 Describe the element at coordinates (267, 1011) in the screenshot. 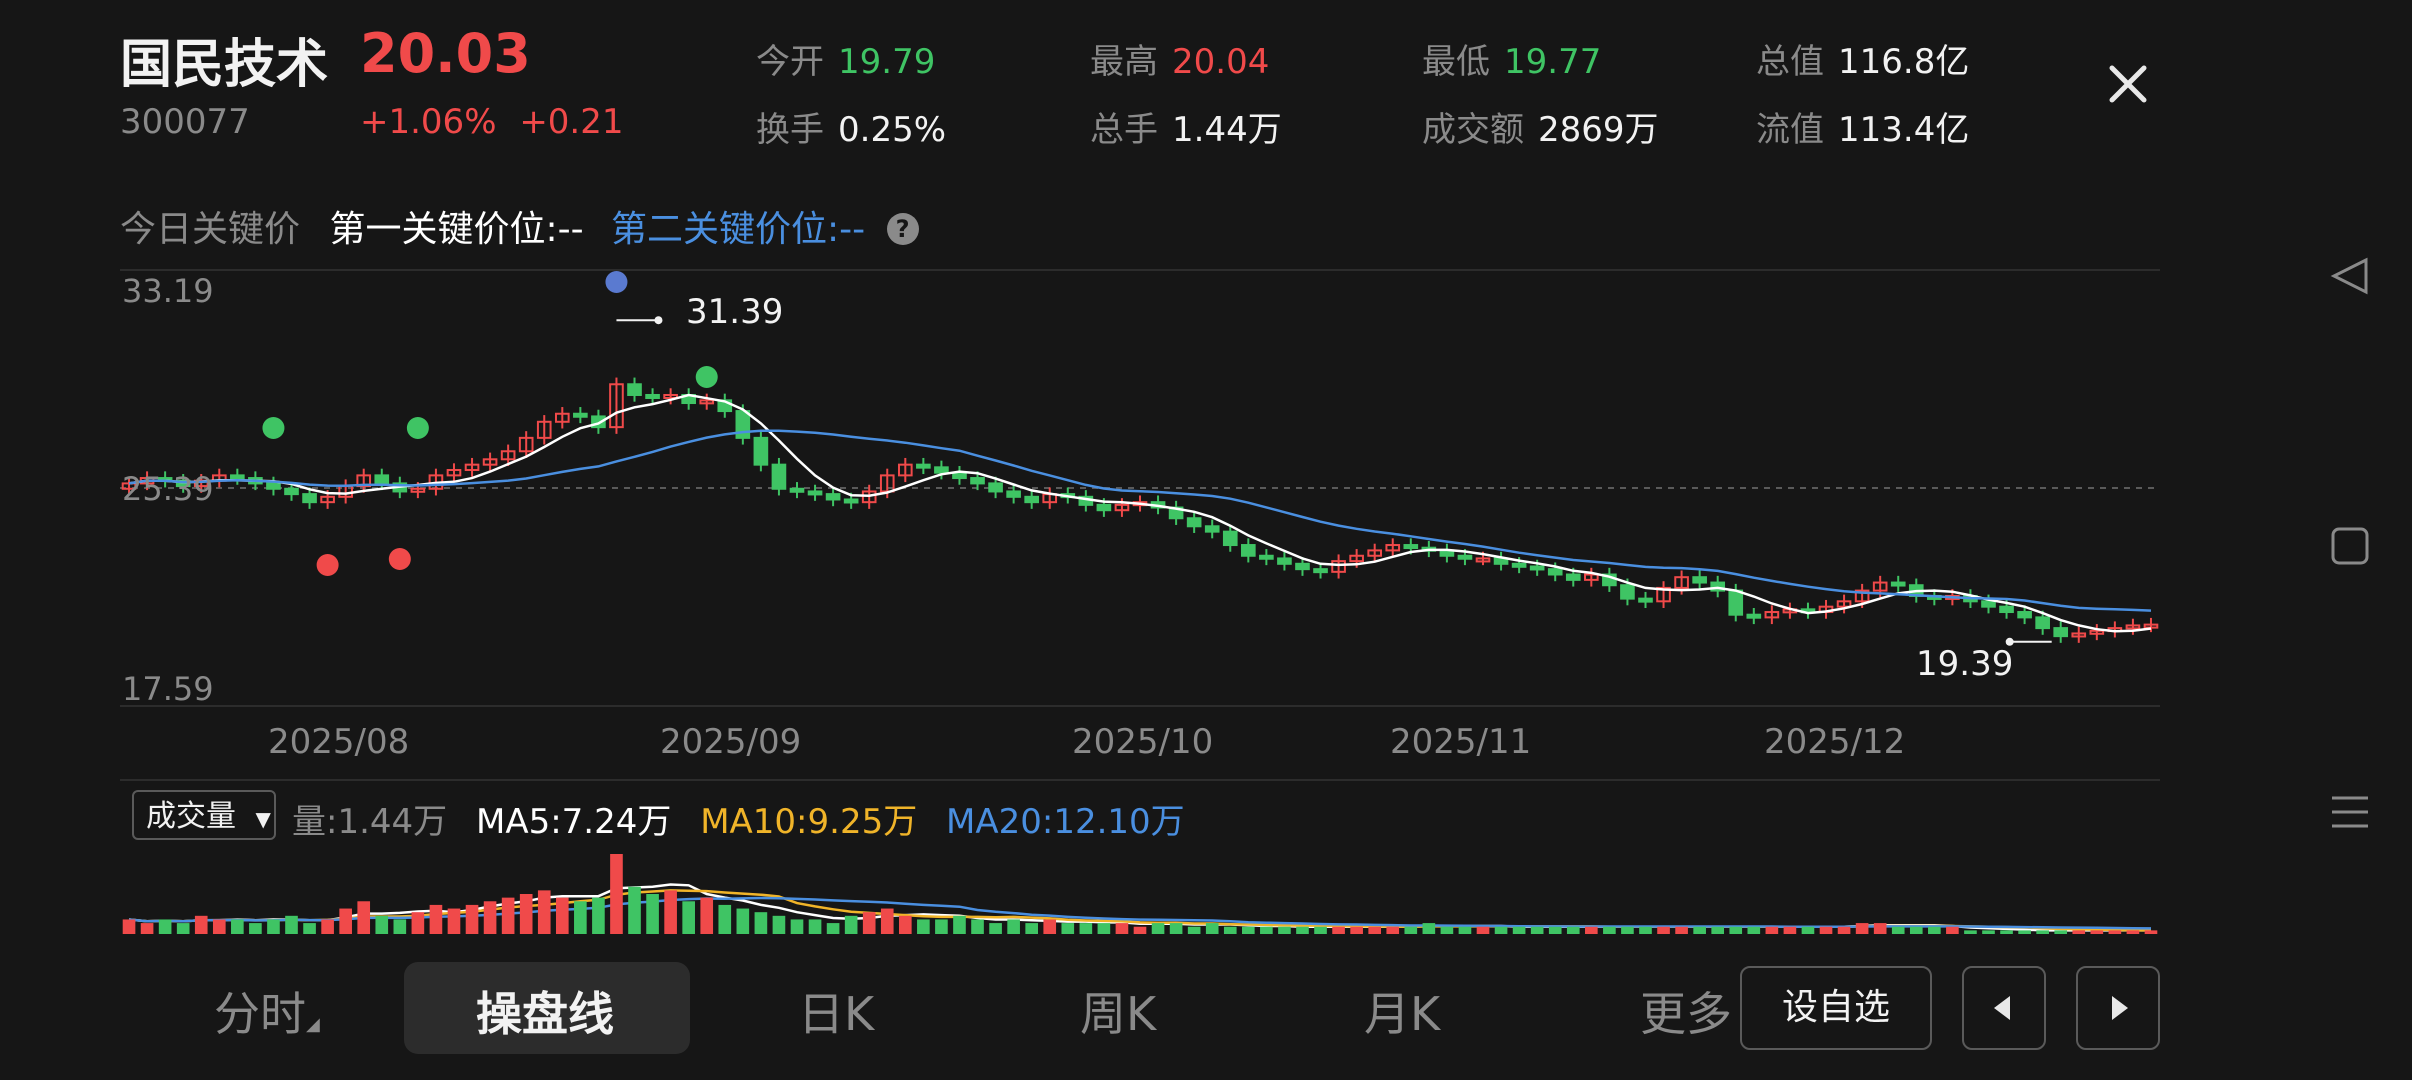

I see `tab-intraday: 分时◢` at that location.